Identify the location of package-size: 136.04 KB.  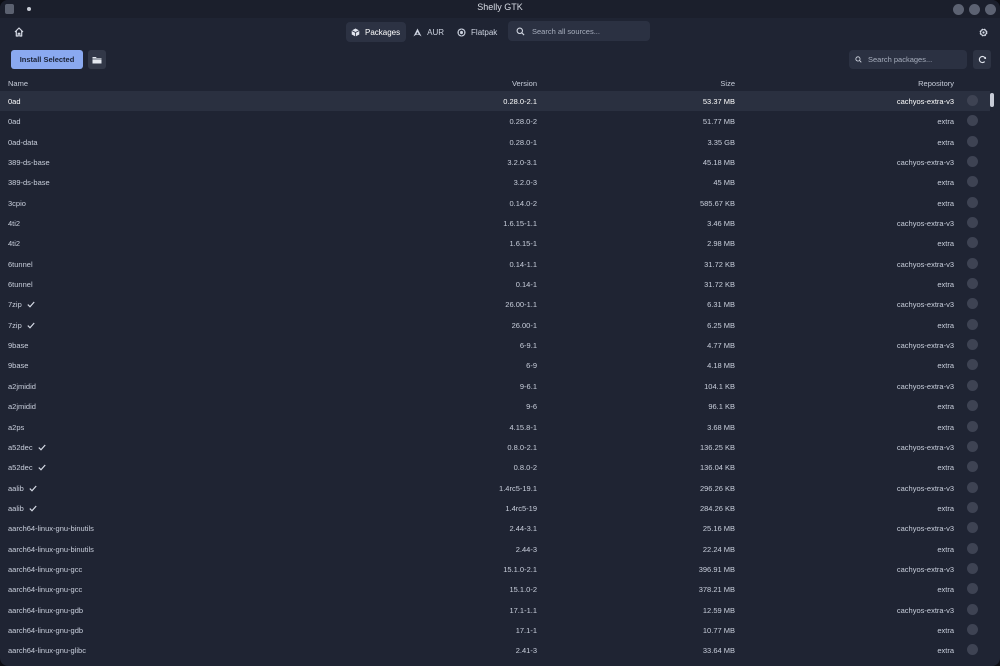
(717, 468).